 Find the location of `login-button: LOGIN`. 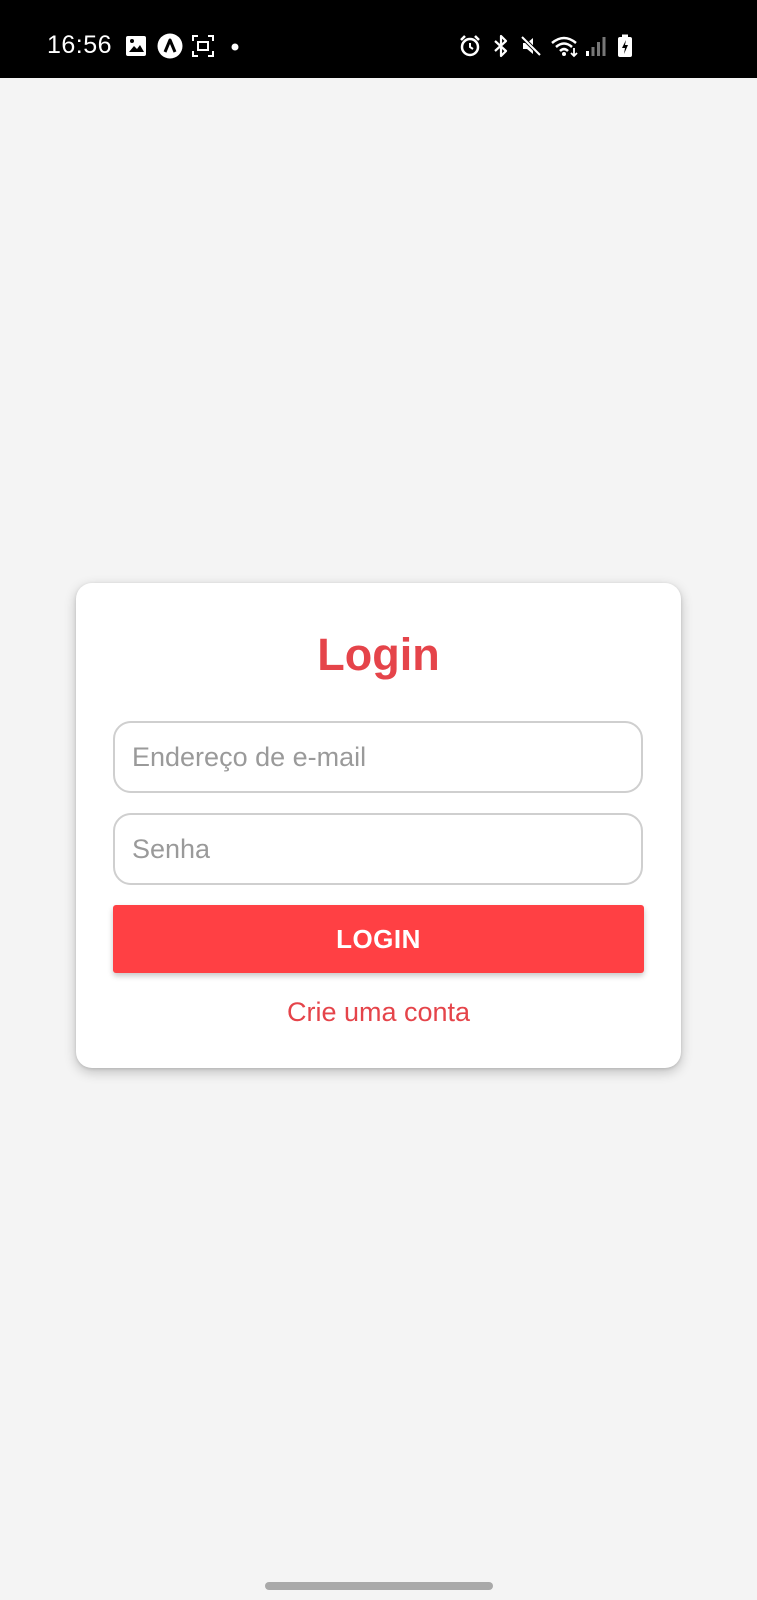

login-button: LOGIN is located at coordinates (378, 939).